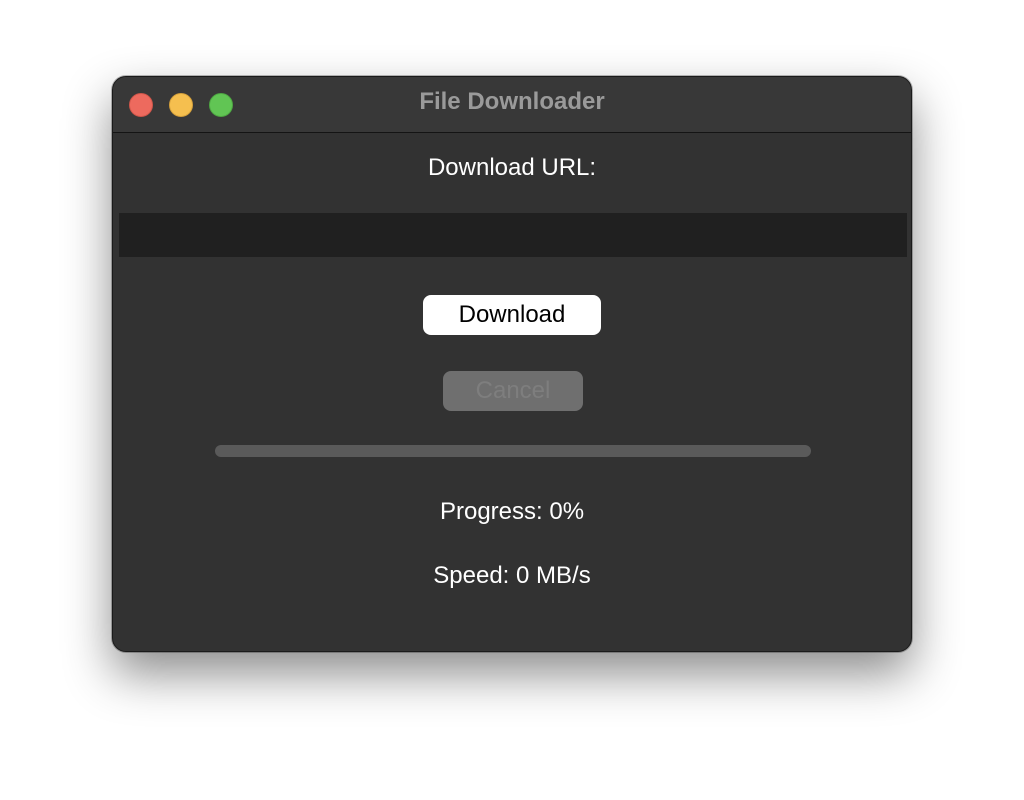  What do you see at coordinates (512, 575) in the screenshot?
I see `speed-label: Speed: 0 MB/s` at bounding box center [512, 575].